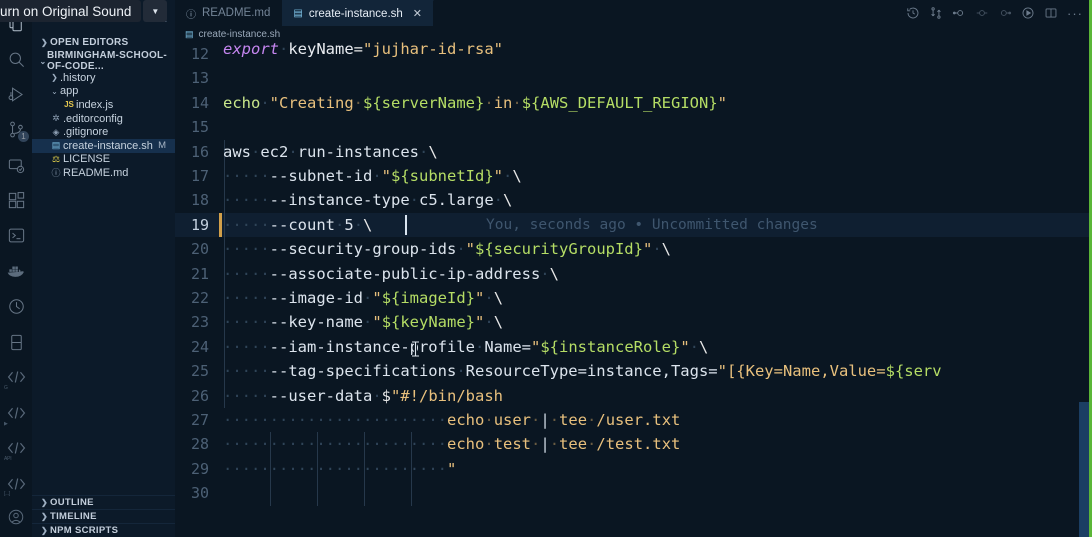  I want to click on chevron-down-icon: ▼, so click(155, 11).